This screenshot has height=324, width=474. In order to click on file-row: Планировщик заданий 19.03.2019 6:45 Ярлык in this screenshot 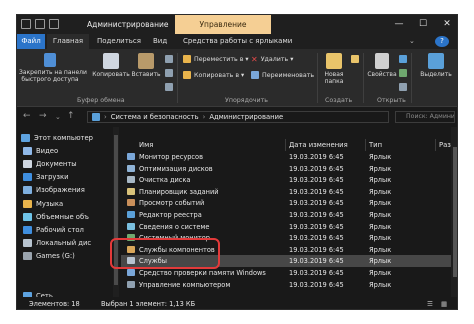, I will do `click(289, 192)`.